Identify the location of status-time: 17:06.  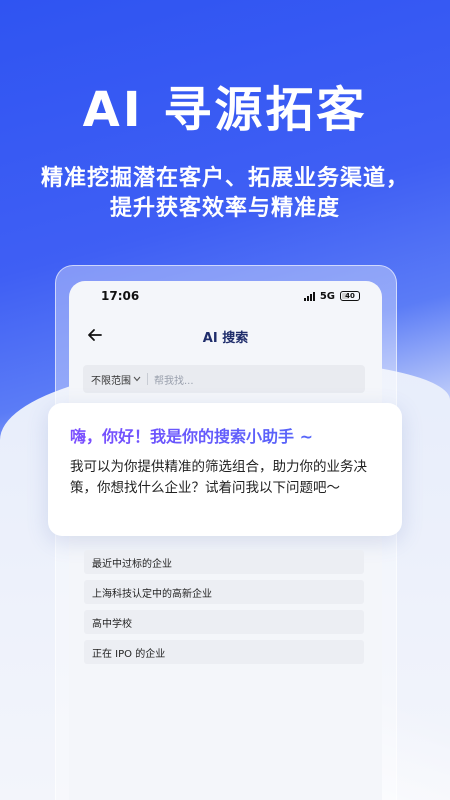
(120, 296).